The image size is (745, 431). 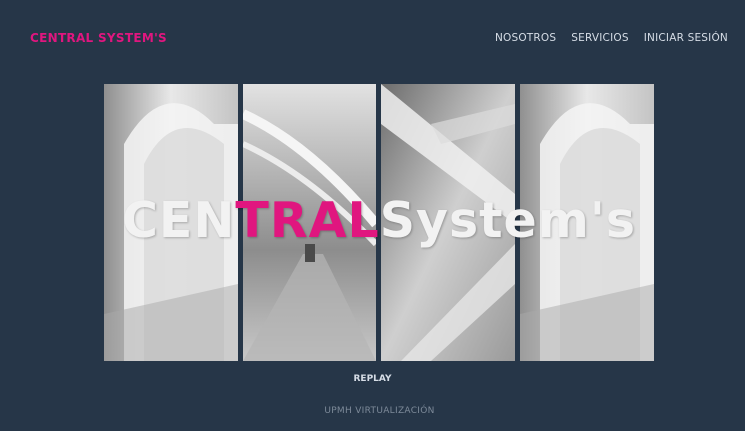 I want to click on footer-text: UPMH VIRTUALIZACIÓN, so click(x=379, y=411).